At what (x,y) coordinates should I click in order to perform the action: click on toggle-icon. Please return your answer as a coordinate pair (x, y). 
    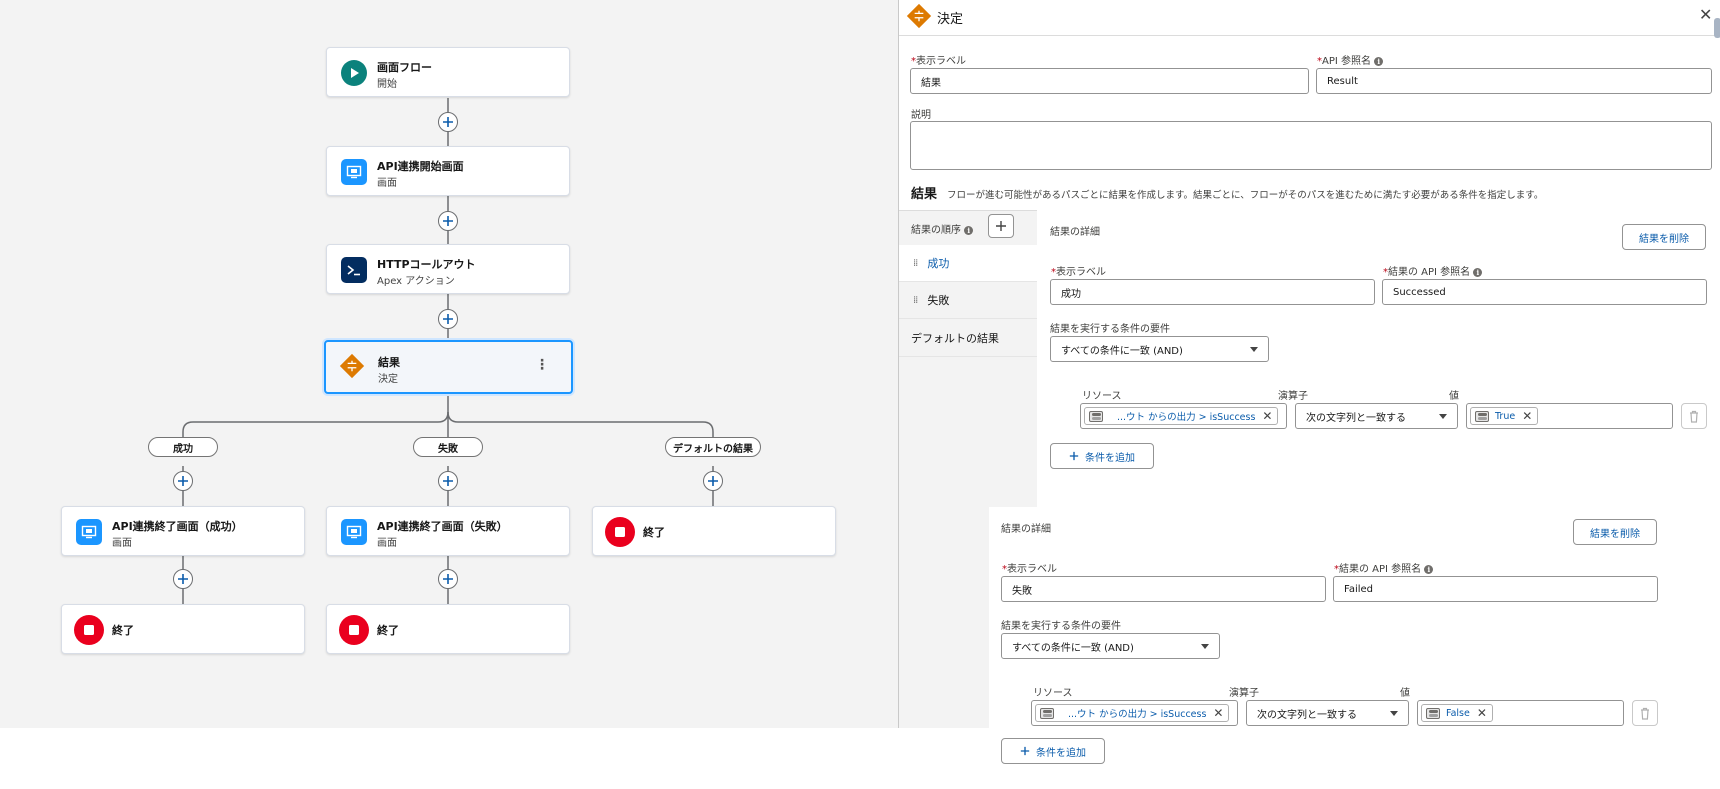
    Looking at the image, I should click on (1433, 713).